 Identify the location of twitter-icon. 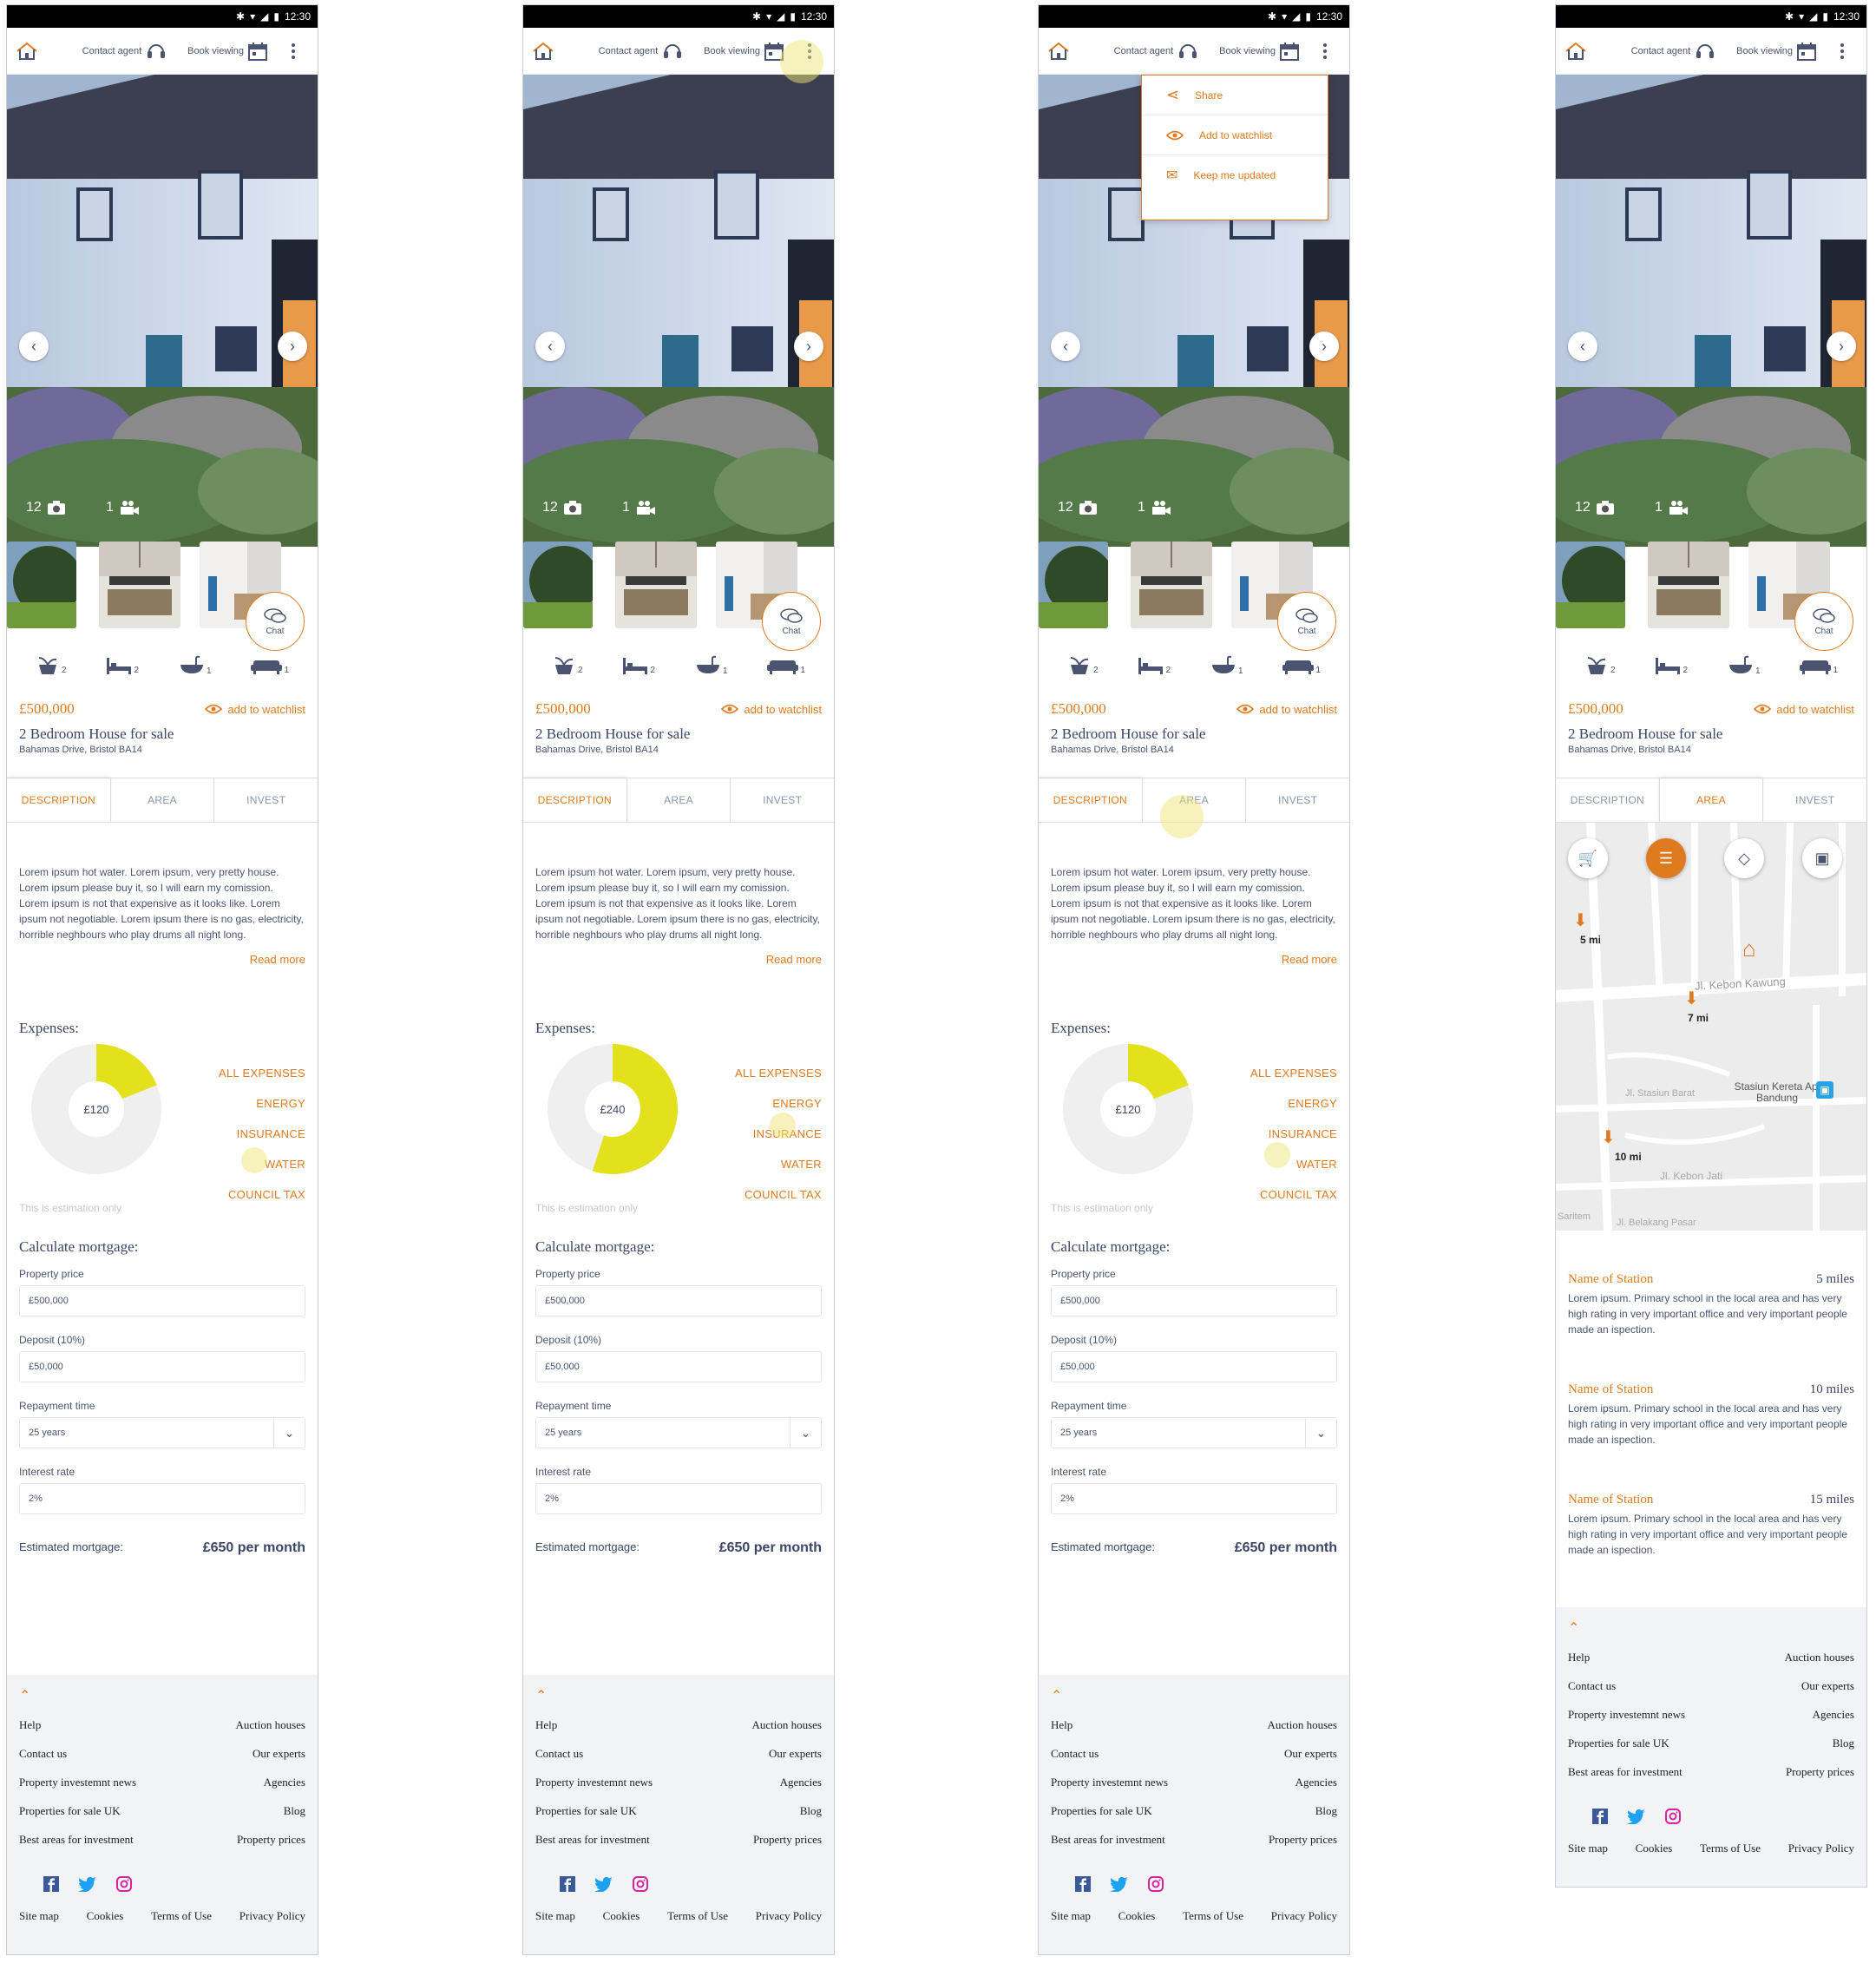
(1636, 1816).